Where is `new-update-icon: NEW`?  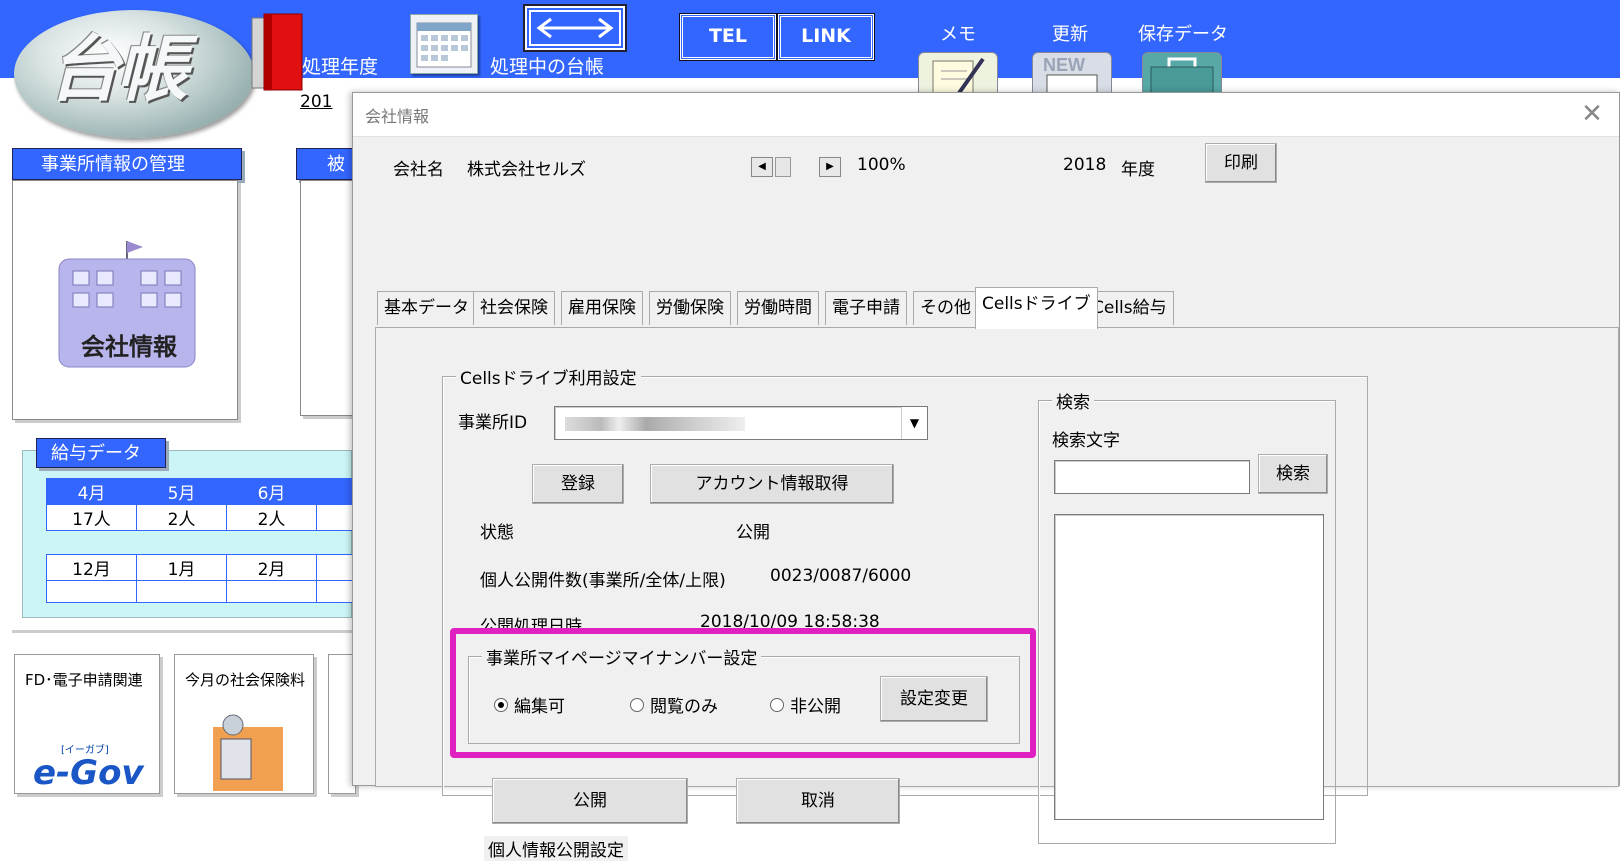
new-update-icon: NEW is located at coordinates (1072, 74).